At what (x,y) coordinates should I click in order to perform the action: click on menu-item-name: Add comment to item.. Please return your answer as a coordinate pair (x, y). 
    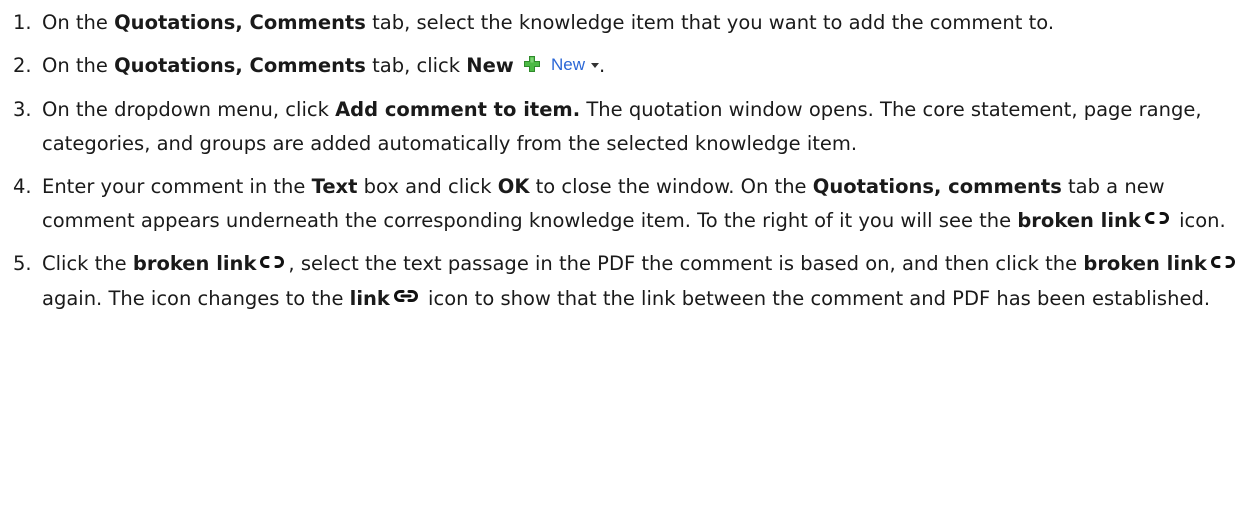
    Looking at the image, I should click on (458, 109).